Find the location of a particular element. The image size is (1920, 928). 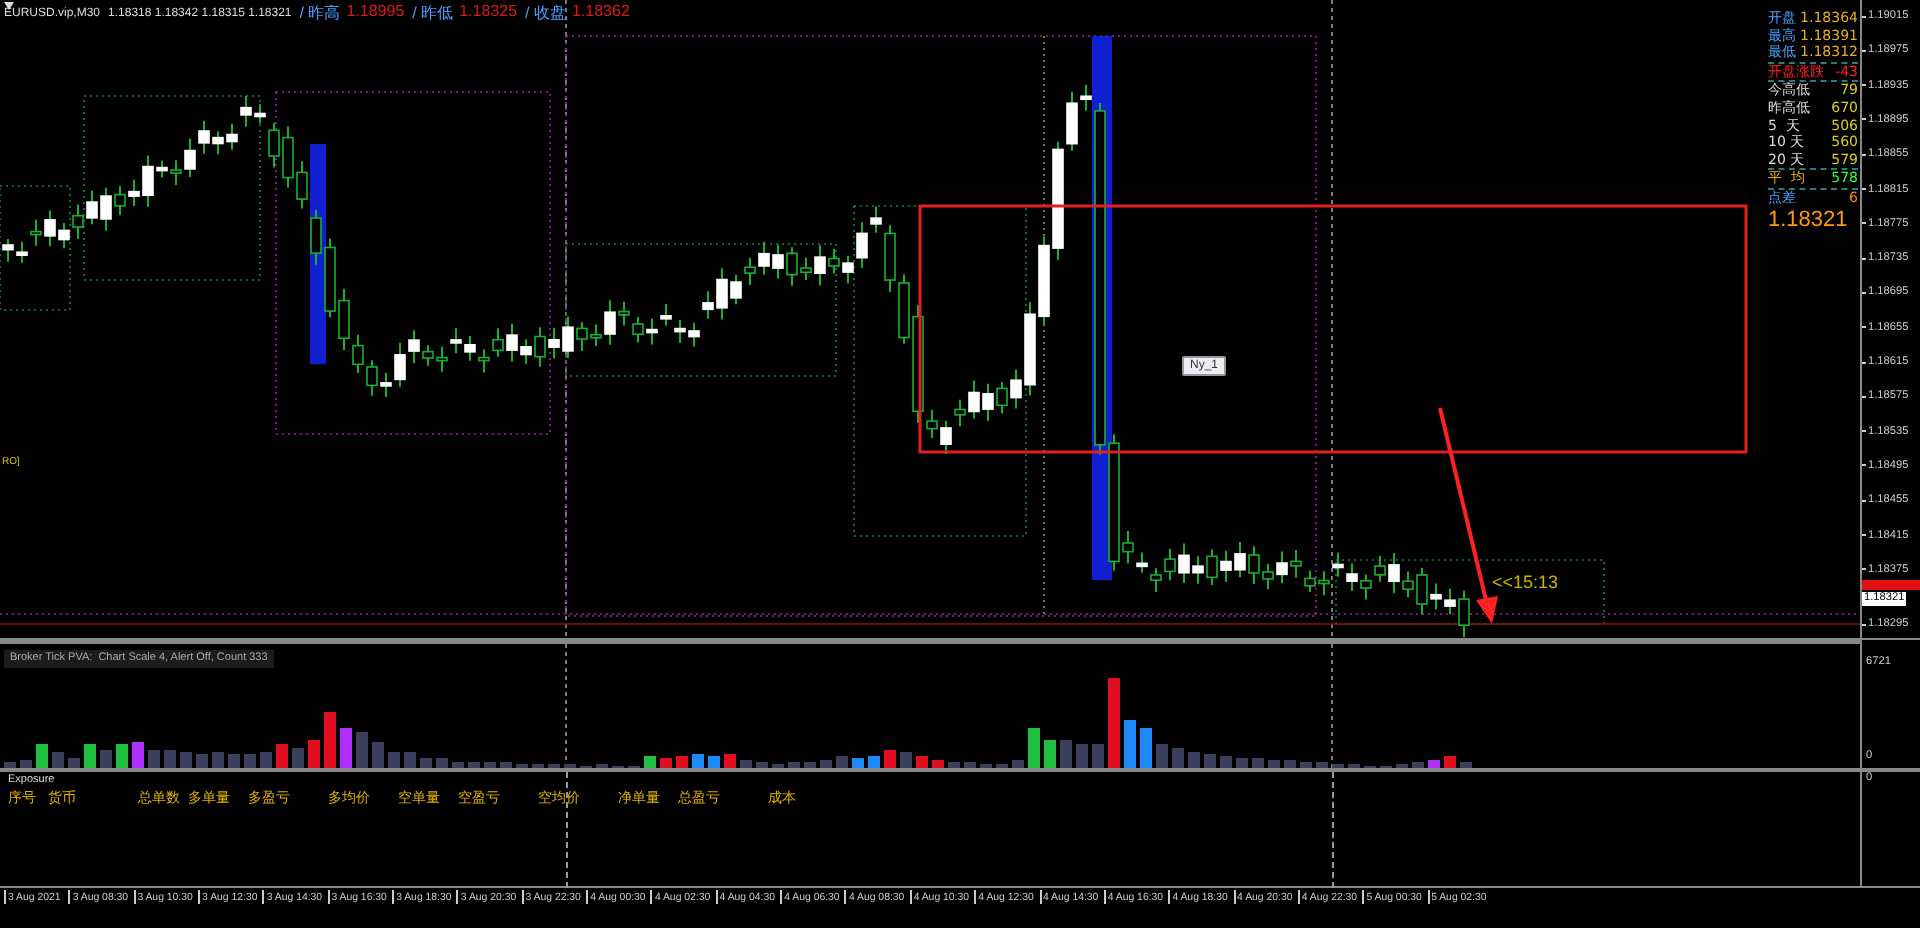

price-marker is located at coordinates (1891, 585).